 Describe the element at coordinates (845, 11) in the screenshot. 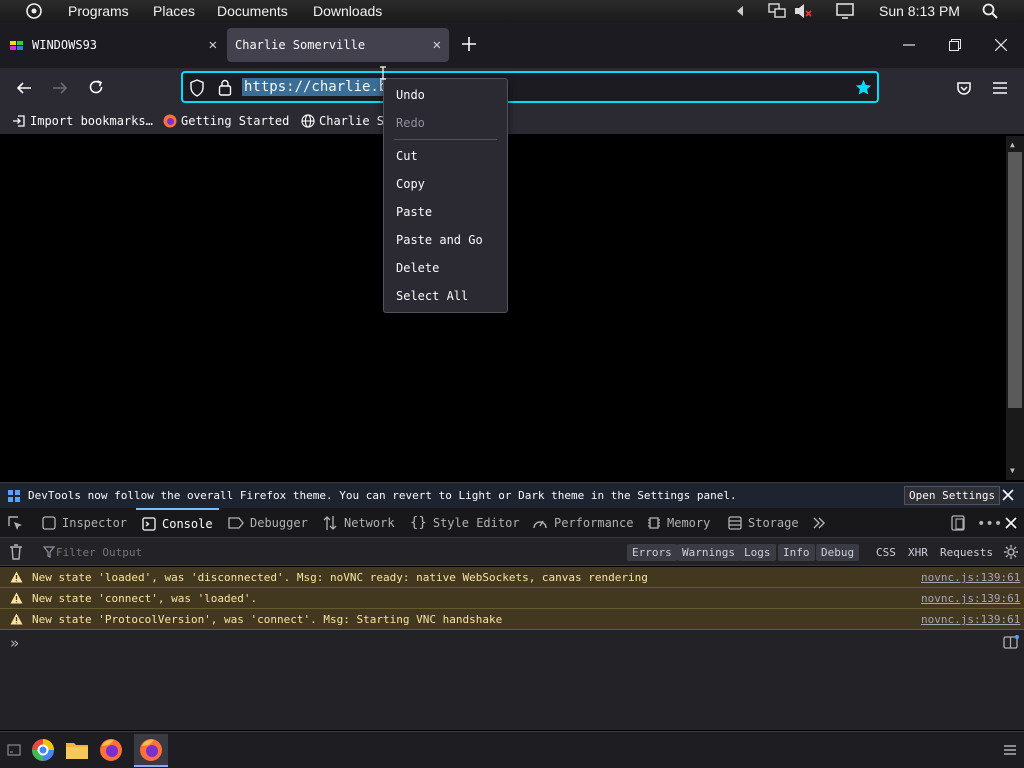

I see `display-icon` at that location.